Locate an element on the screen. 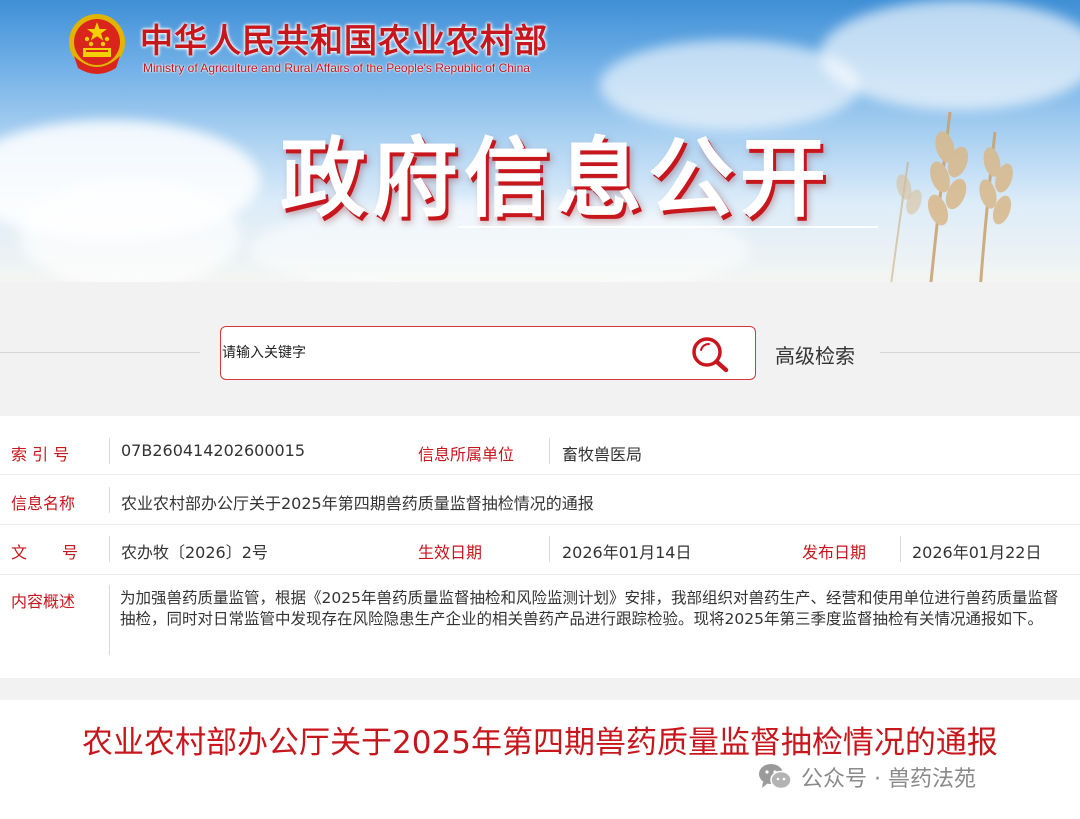 This screenshot has width=1080, height=819. ministry-name-cn: 中华人民共和国农业农村部 is located at coordinates (344, 40).